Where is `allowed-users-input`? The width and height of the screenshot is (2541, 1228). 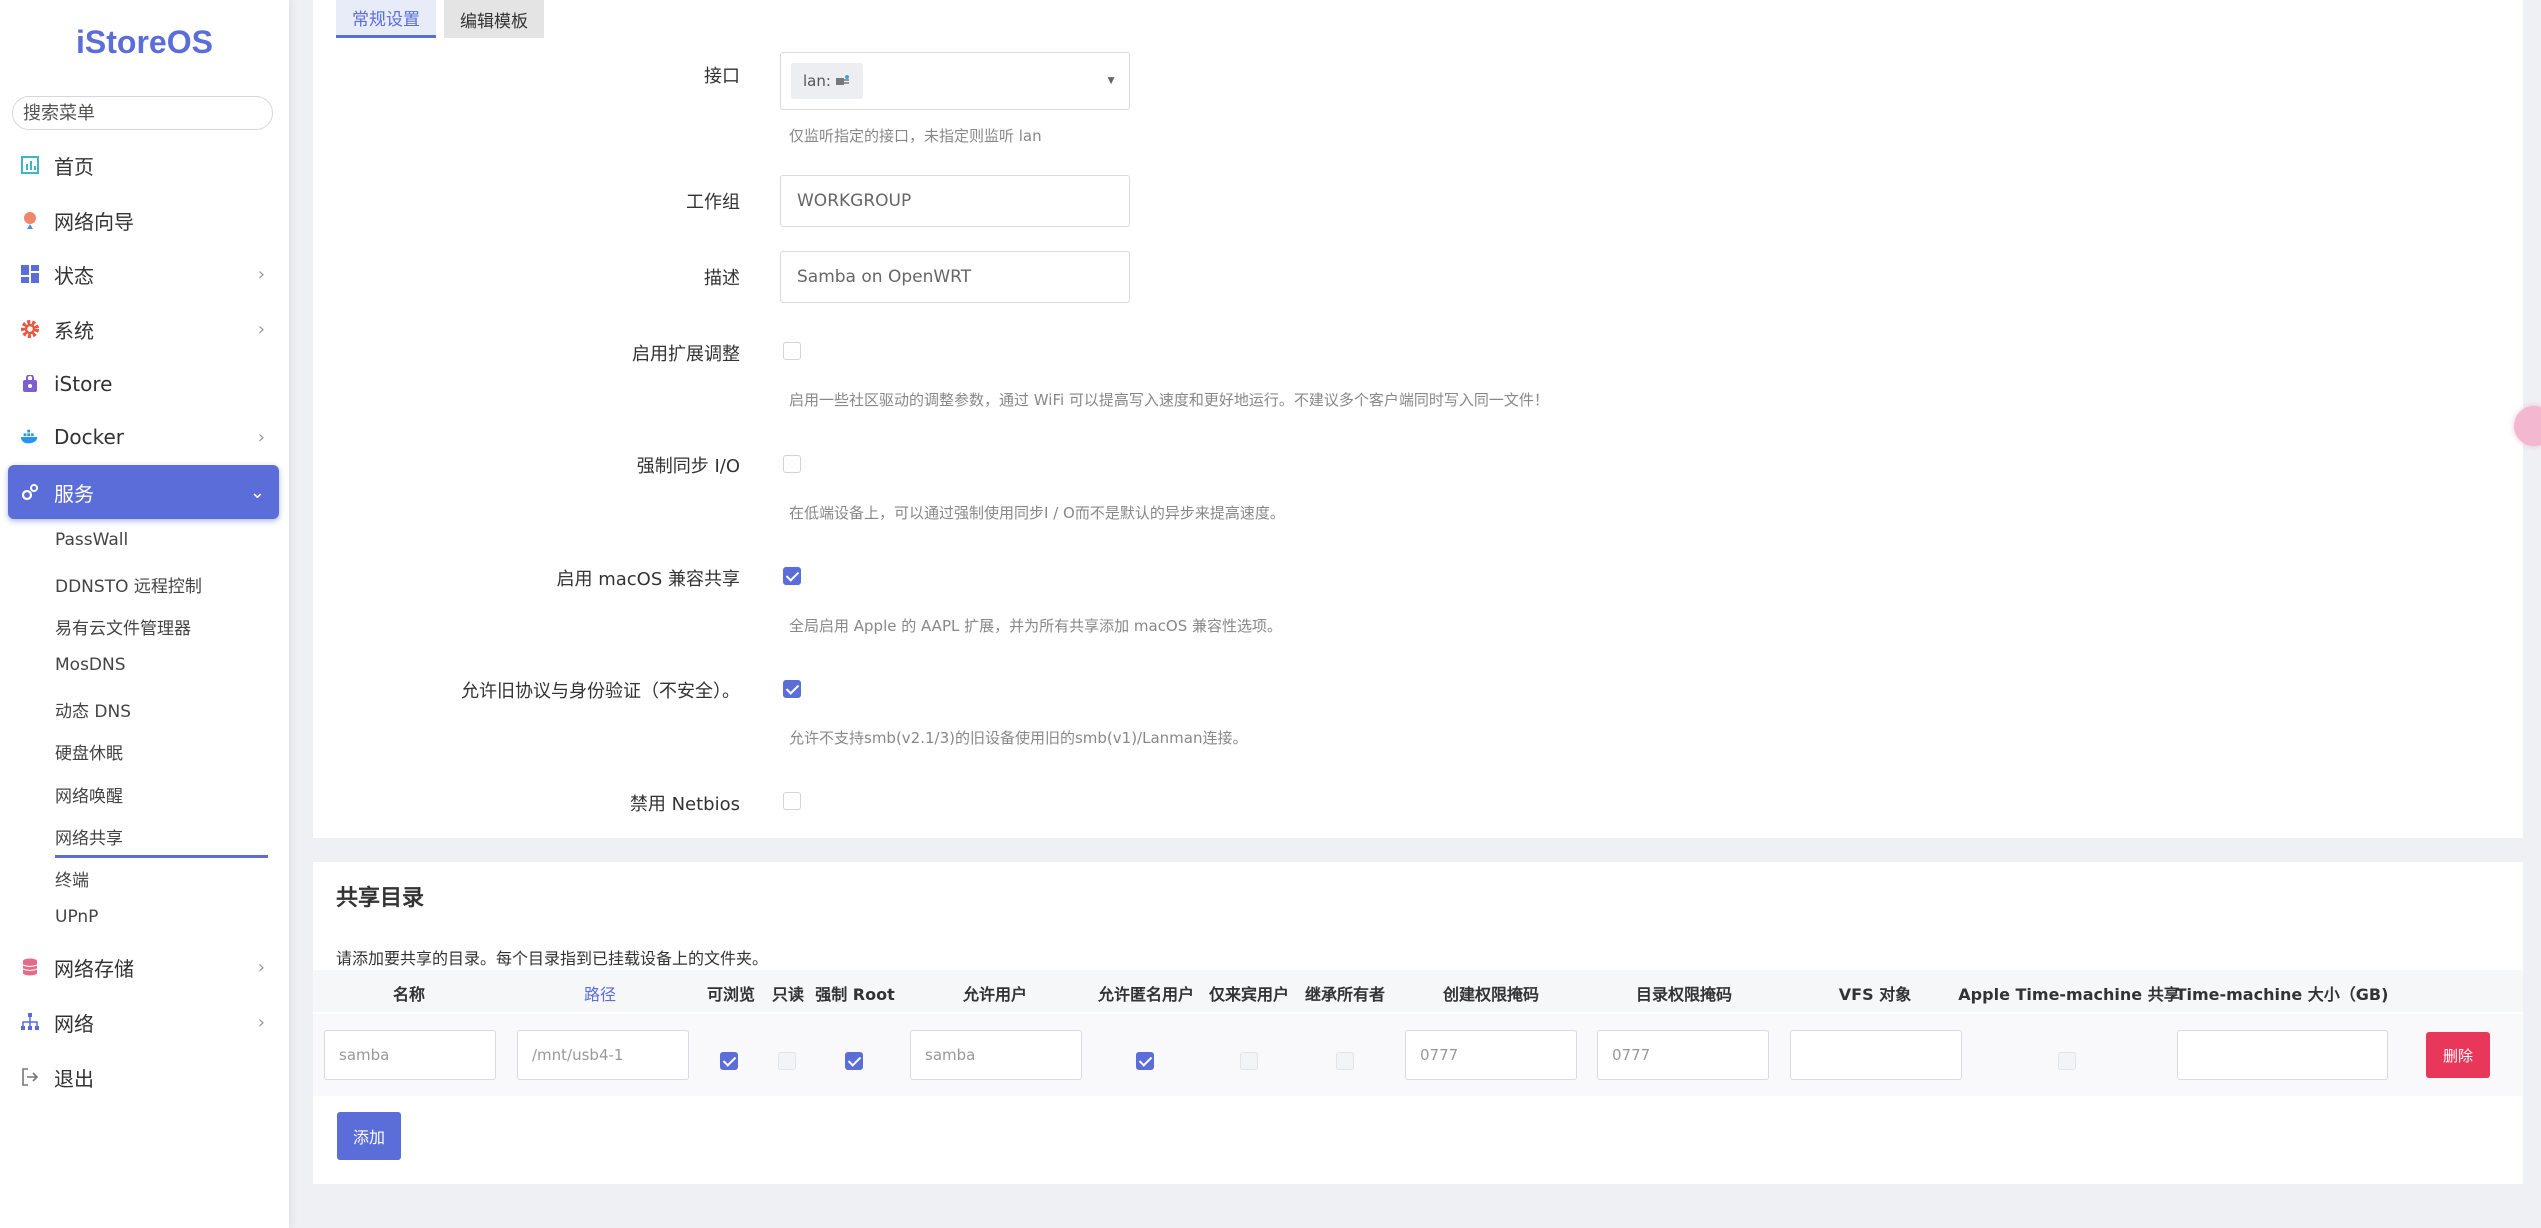 allowed-users-input is located at coordinates (996, 1055).